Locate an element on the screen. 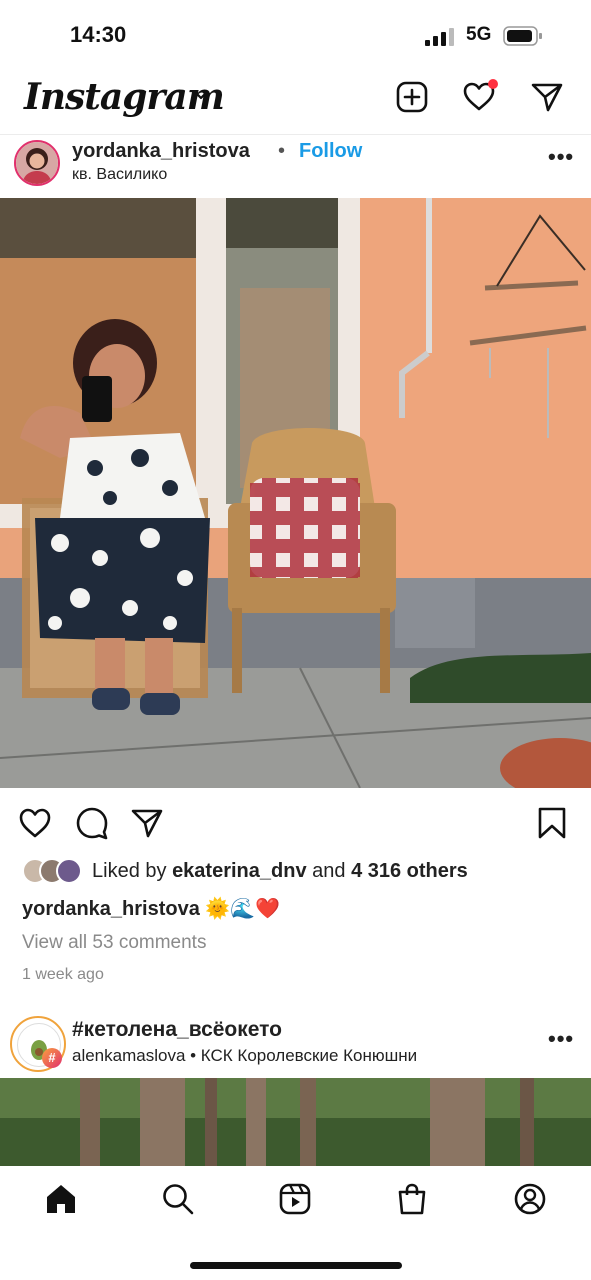 Image resolution: width=591 pixels, height=1280 pixels. liker-avatars is located at coordinates (52, 871).